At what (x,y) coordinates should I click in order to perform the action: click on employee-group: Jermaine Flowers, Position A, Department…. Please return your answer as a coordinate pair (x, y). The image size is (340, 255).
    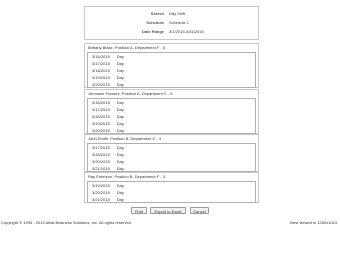
    Looking at the image, I should click on (171, 111).